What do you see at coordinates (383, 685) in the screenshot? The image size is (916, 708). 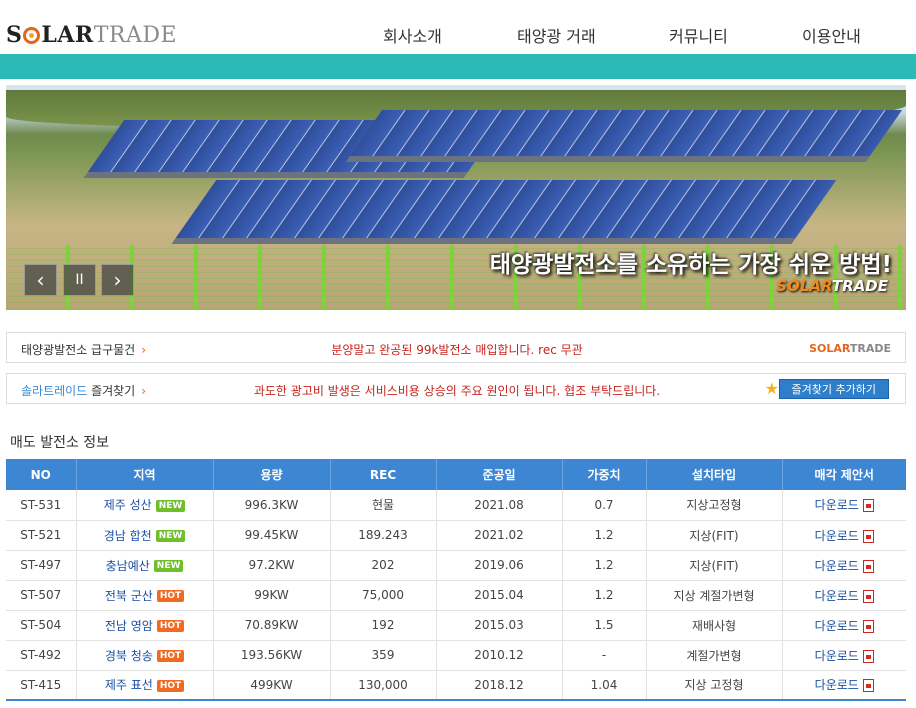 I see `cell-rec: 130,000` at bounding box center [383, 685].